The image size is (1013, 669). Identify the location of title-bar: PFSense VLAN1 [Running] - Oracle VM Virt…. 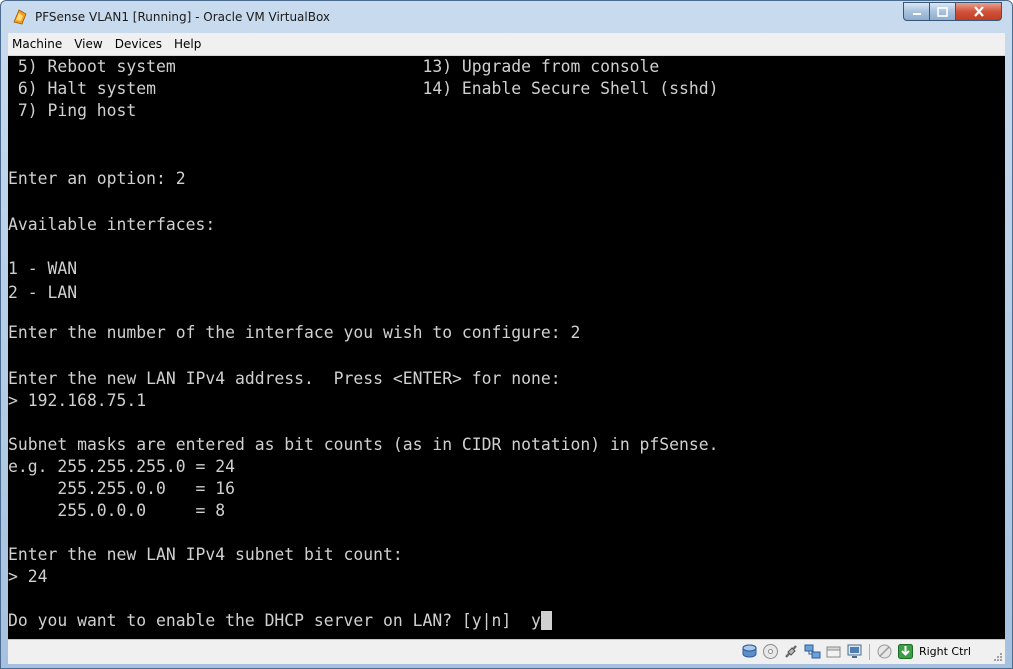
(506, 17).